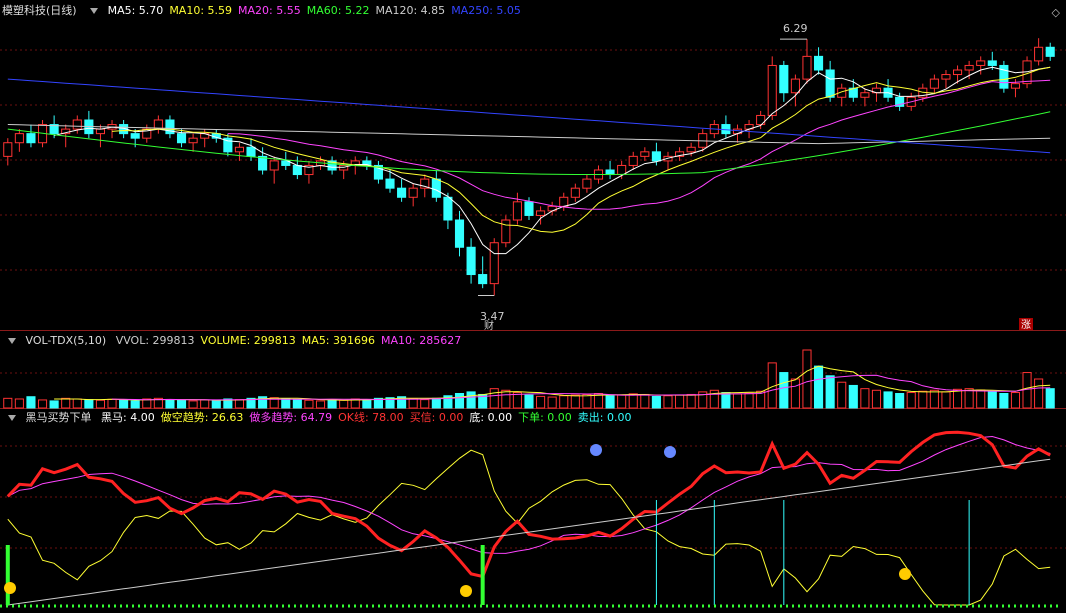 The image size is (1066, 613). What do you see at coordinates (128, 417) in the screenshot?
I see `indicator-value-0: 黑马: 4.00` at bounding box center [128, 417].